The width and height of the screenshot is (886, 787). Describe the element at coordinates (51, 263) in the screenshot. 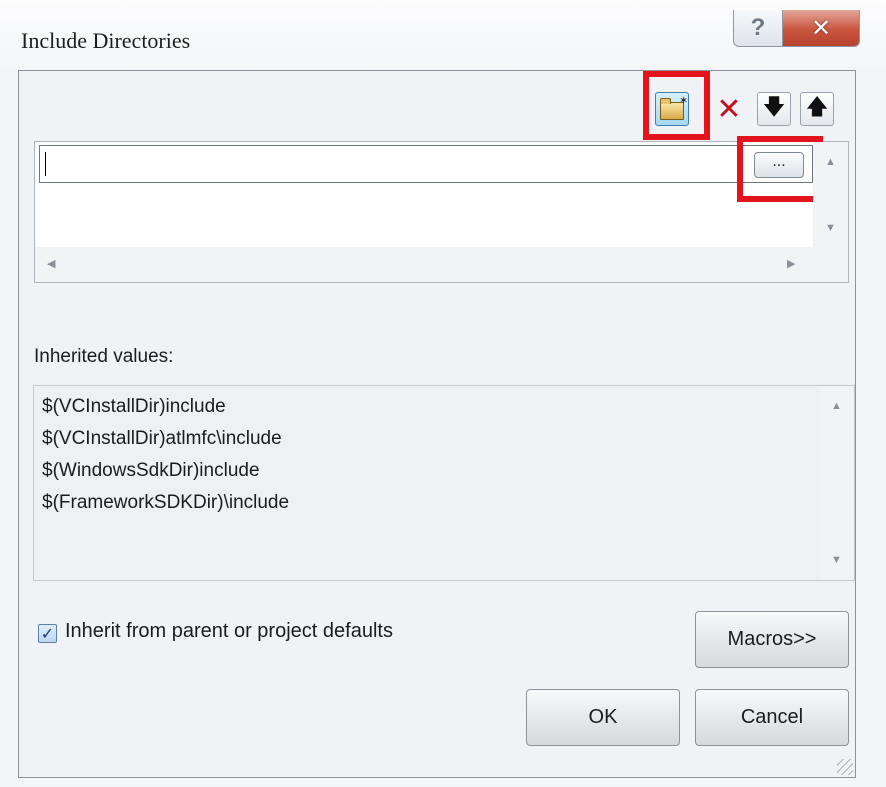

I see `scroll-left-icon: ◀` at that location.